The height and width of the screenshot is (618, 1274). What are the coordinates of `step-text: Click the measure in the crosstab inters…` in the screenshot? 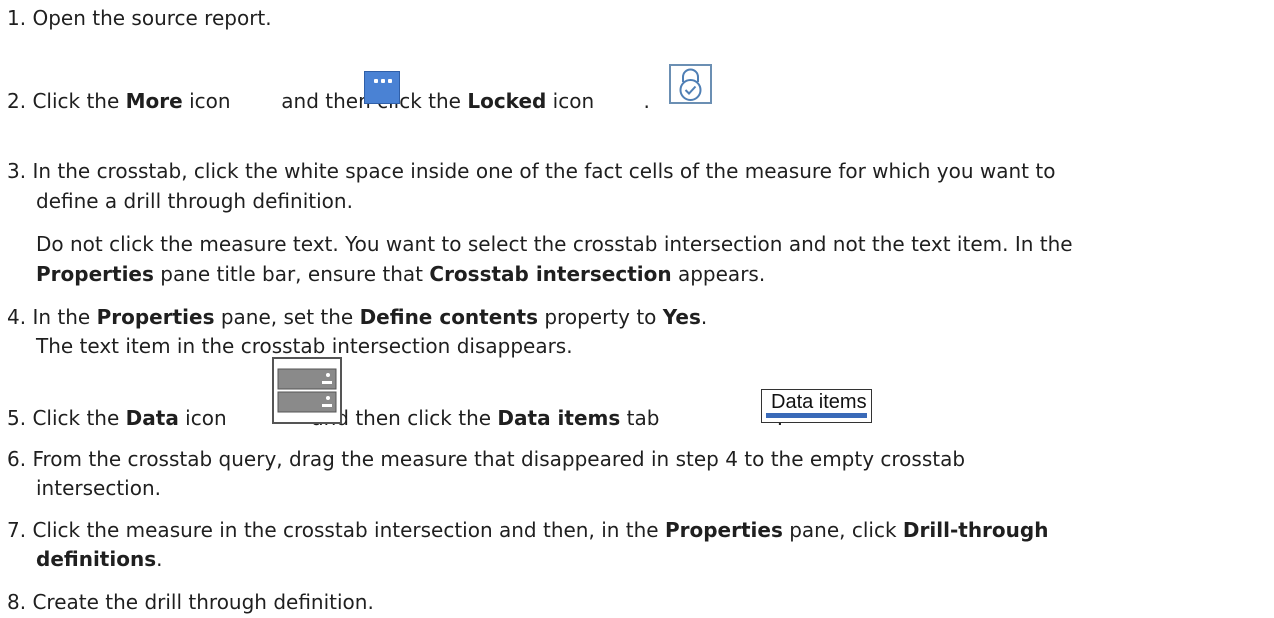 It's located at (348, 530).